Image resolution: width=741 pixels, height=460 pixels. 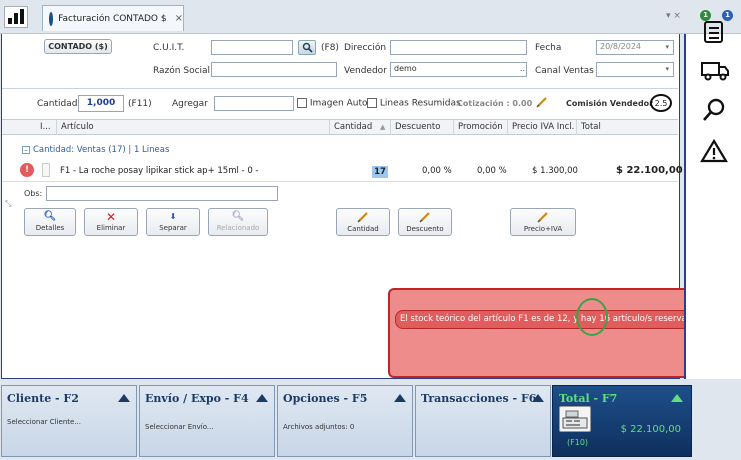 What do you see at coordinates (325, 398) in the screenshot?
I see `opciones-title: Opciones - F5` at bounding box center [325, 398].